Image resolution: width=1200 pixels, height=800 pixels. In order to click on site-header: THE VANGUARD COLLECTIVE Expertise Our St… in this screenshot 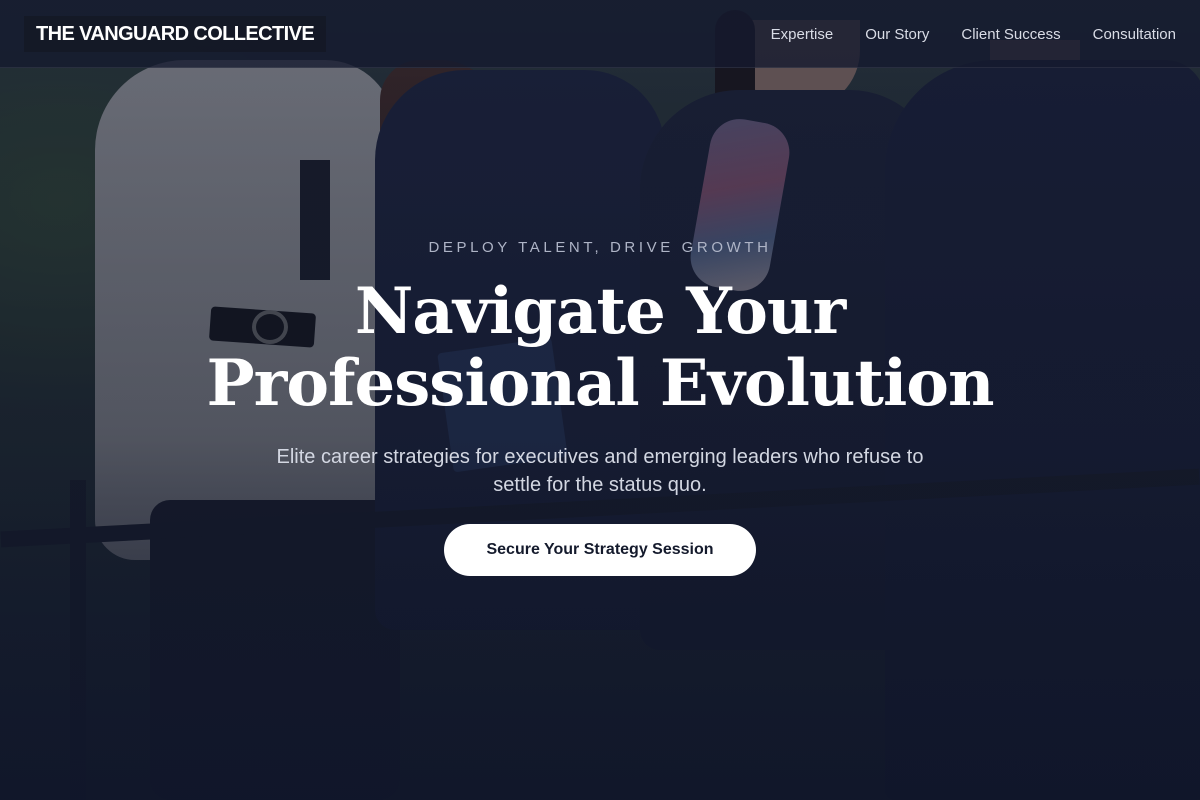, I will do `click(600, 34)`.